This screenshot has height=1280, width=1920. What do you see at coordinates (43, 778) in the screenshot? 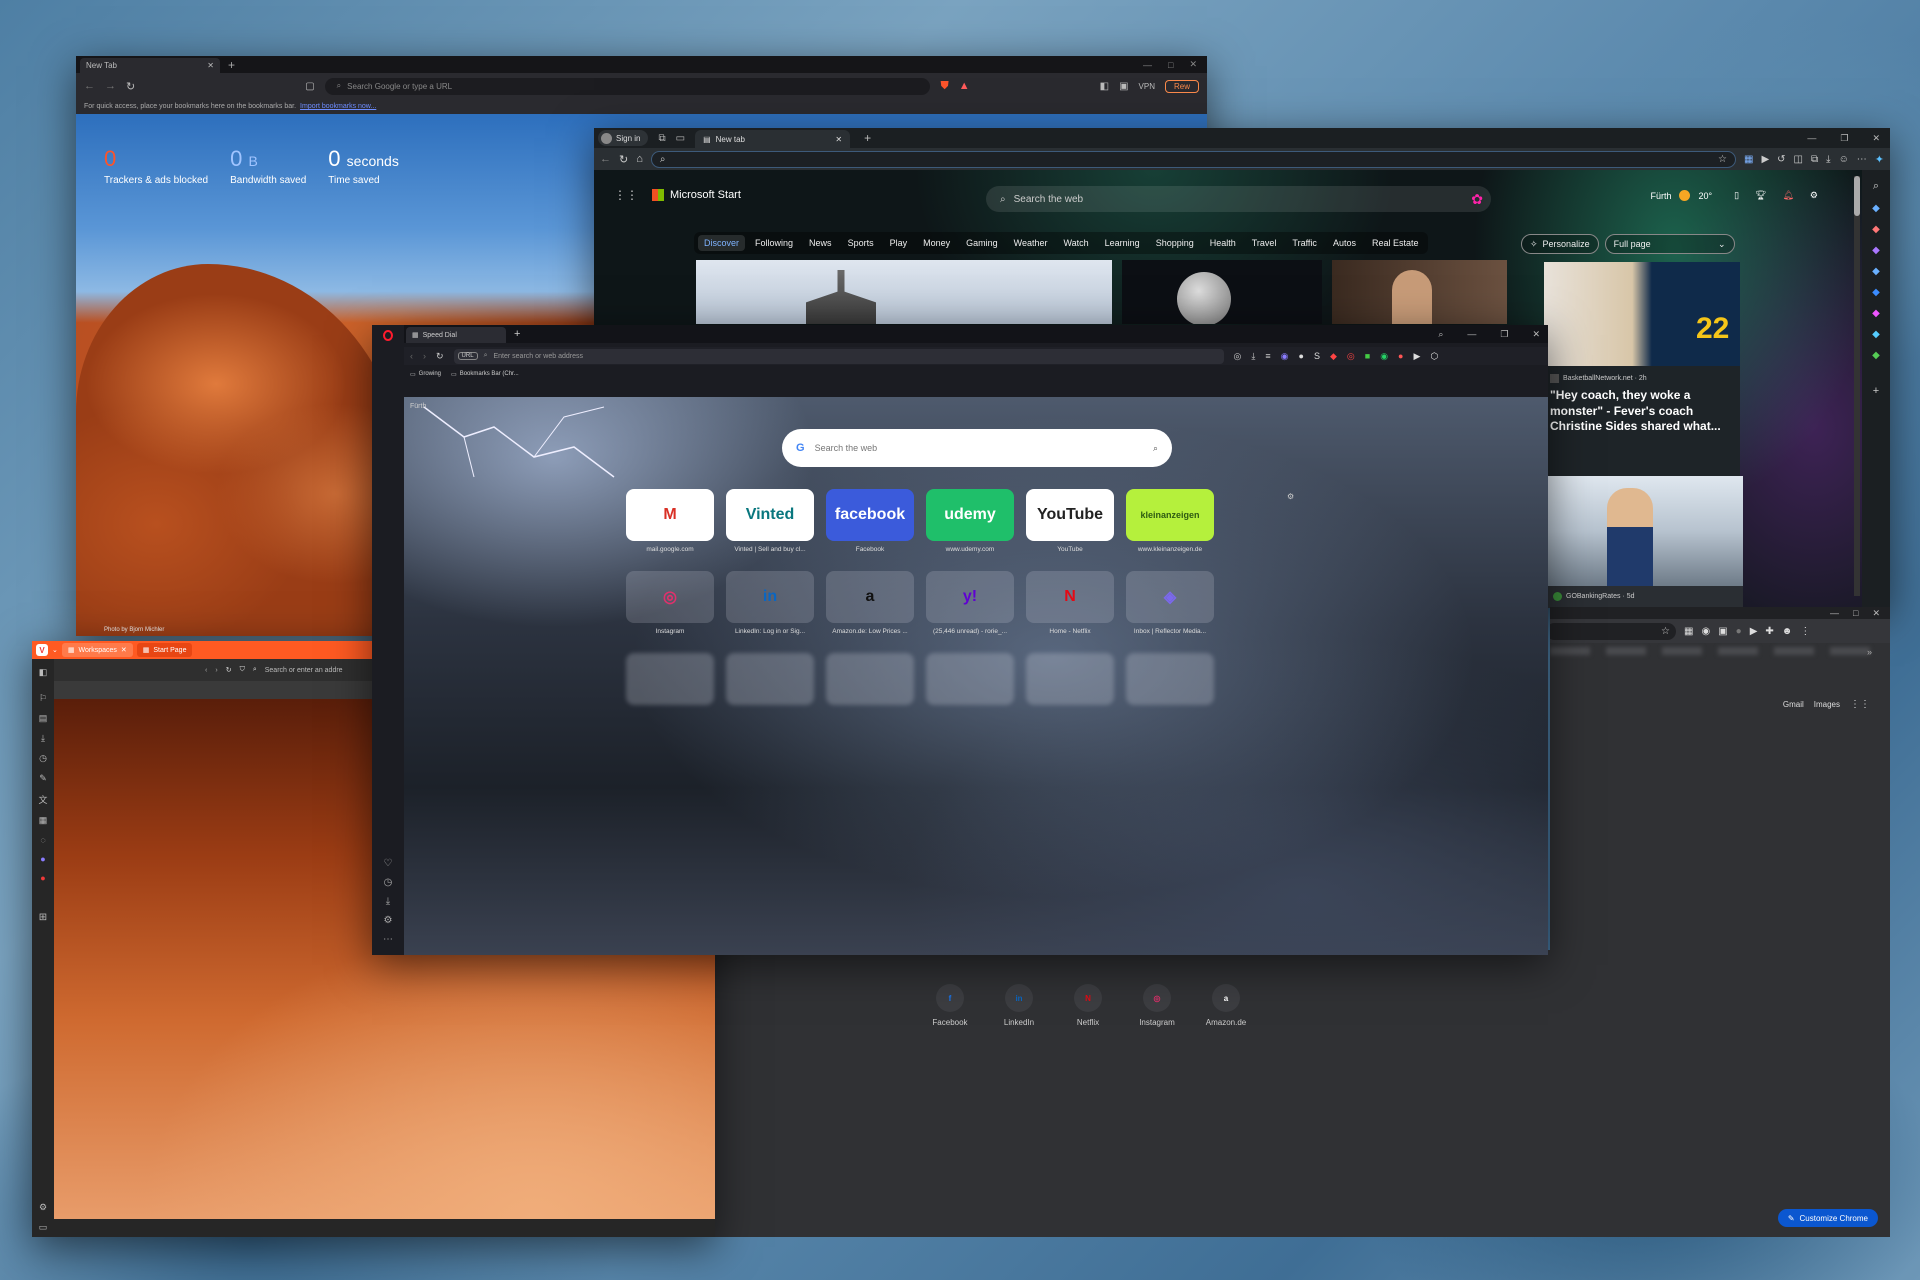
I see `notes-icon: ✎` at bounding box center [43, 778].